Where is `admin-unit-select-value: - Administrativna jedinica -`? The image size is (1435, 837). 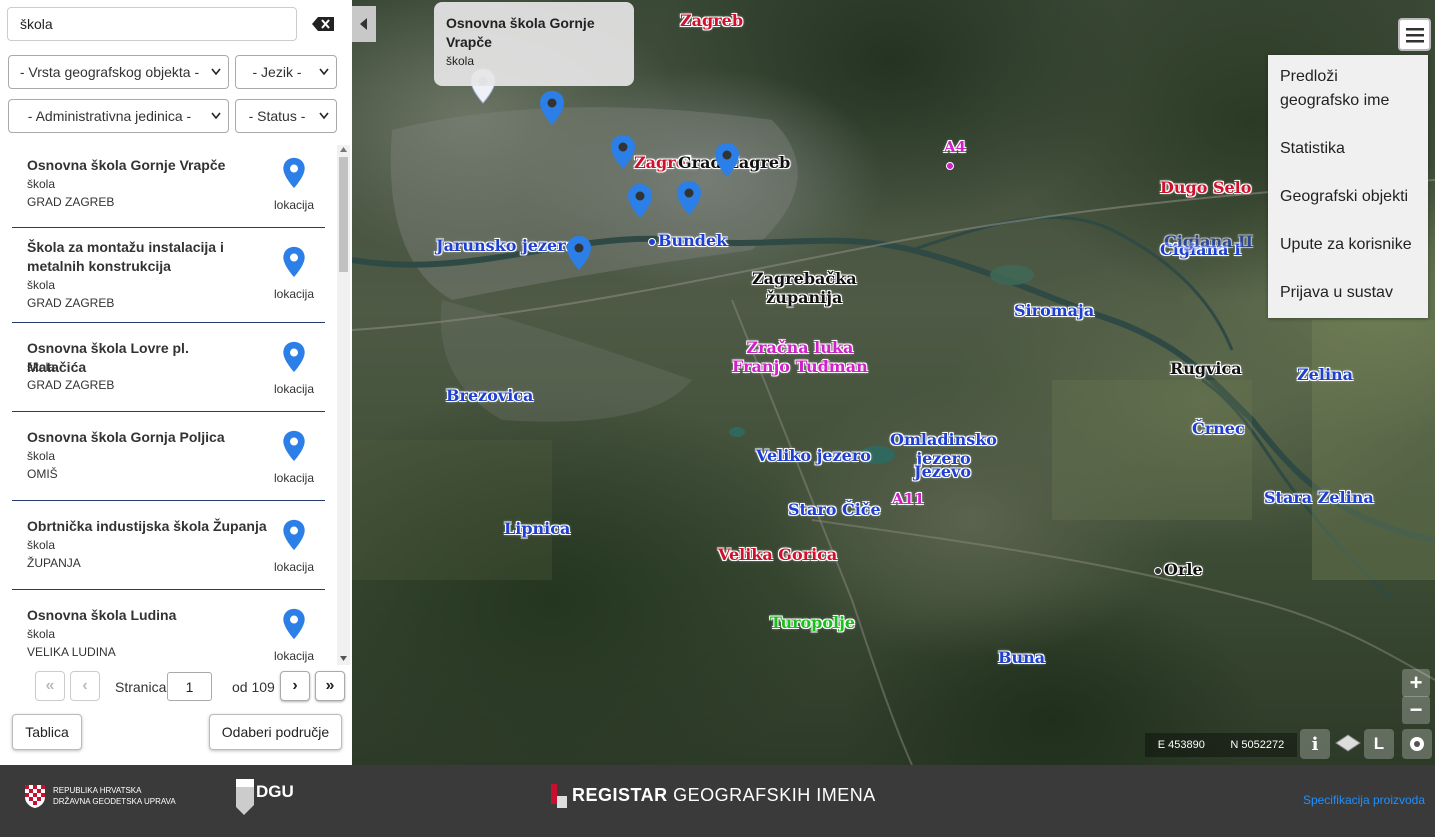 admin-unit-select-value: - Administrativna jedinica - is located at coordinates (109, 116).